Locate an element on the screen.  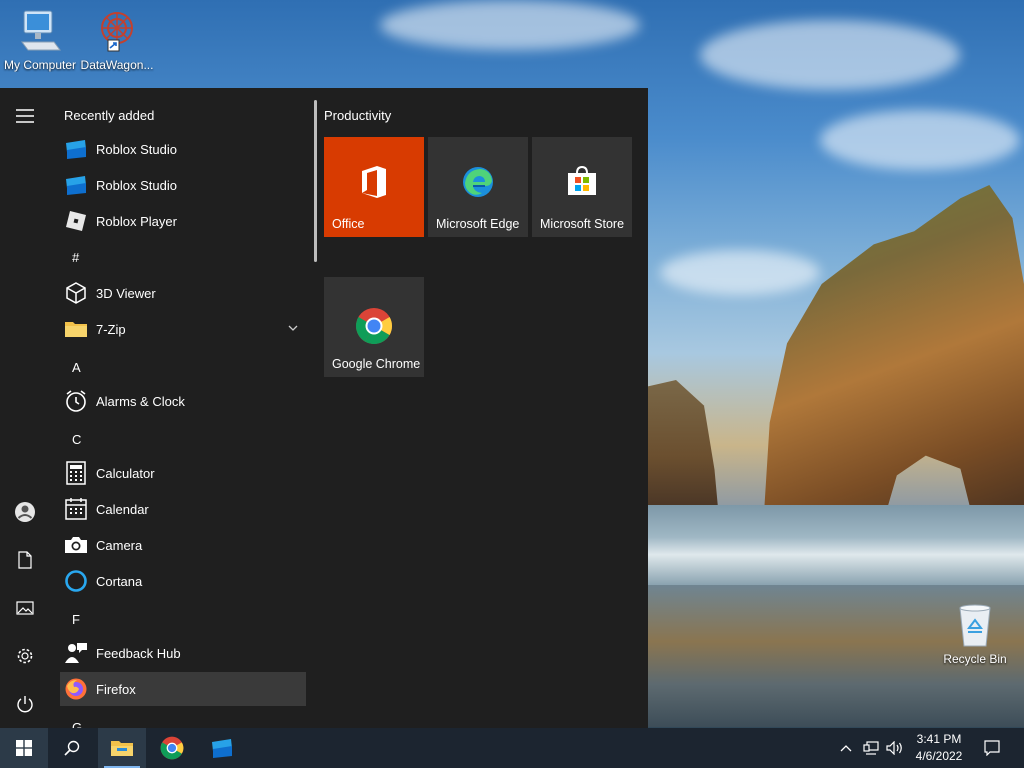
speaker-icon is located at coordinates (894, 748).